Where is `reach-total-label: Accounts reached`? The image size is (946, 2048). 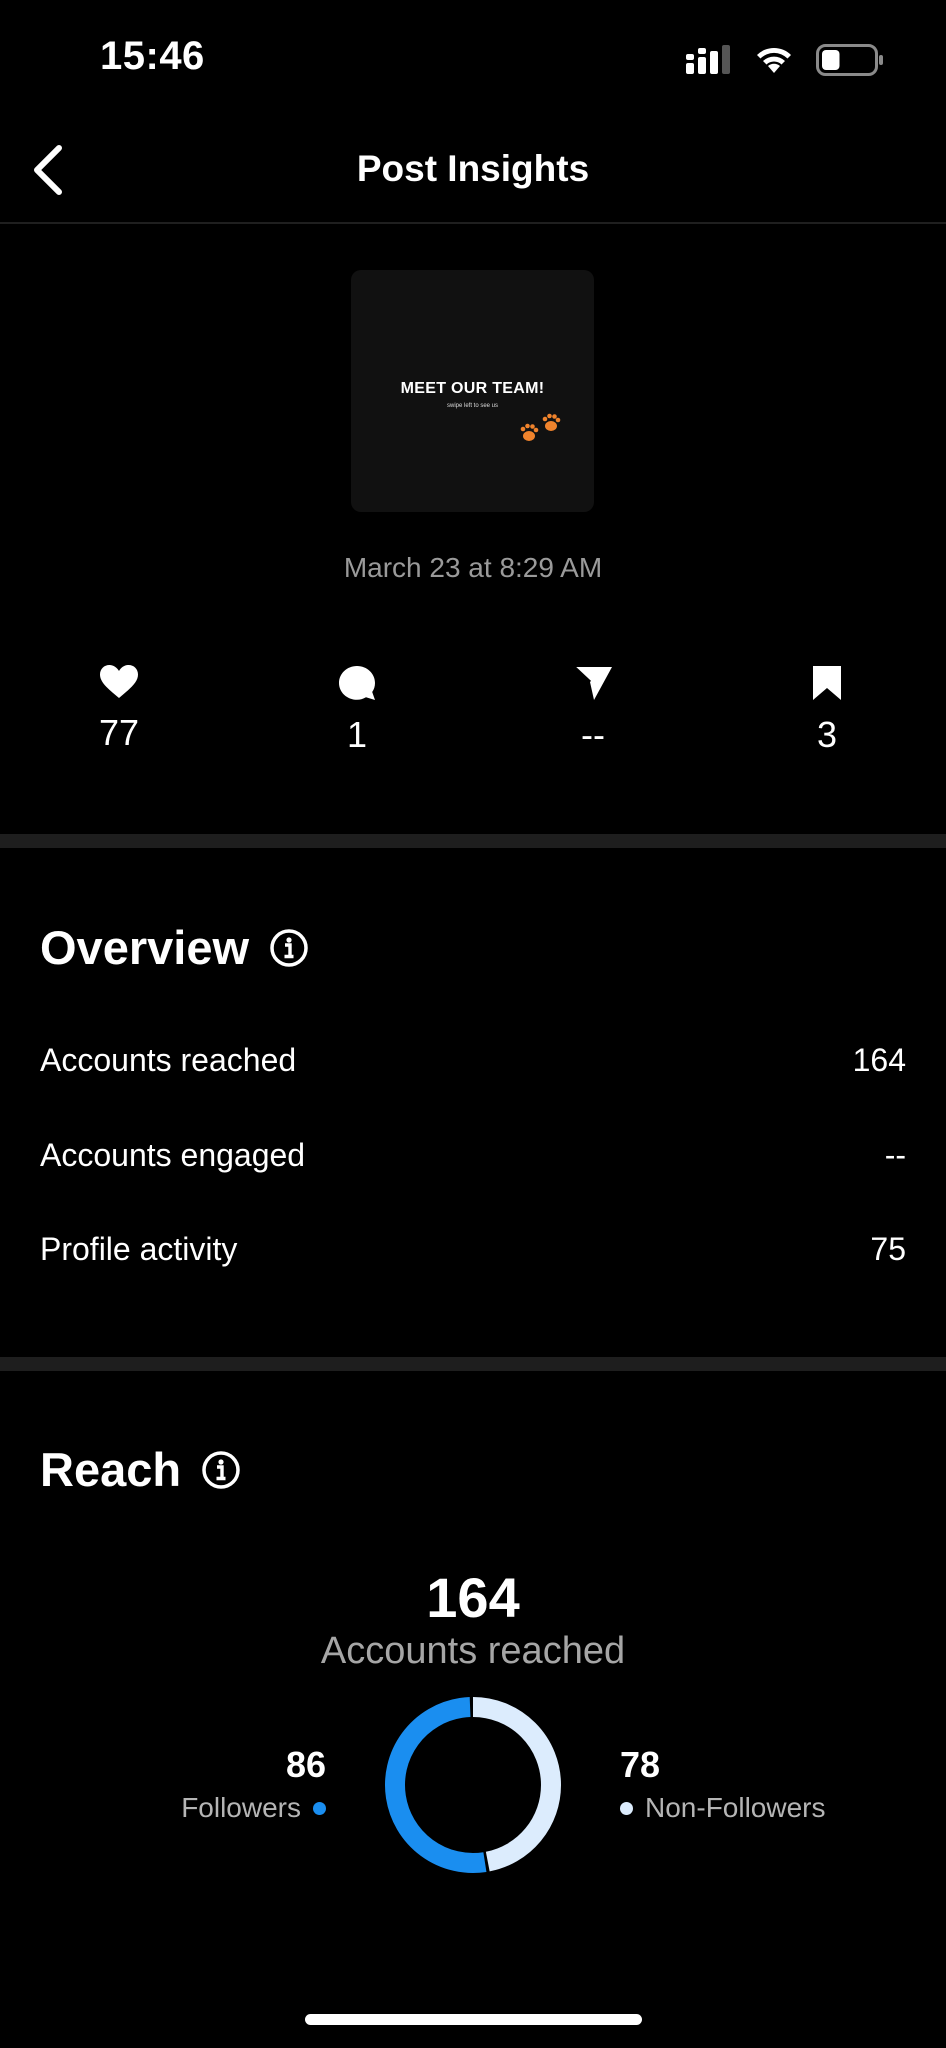
reach-total-label: Accounts reached is located at coordinates (473, 1651).